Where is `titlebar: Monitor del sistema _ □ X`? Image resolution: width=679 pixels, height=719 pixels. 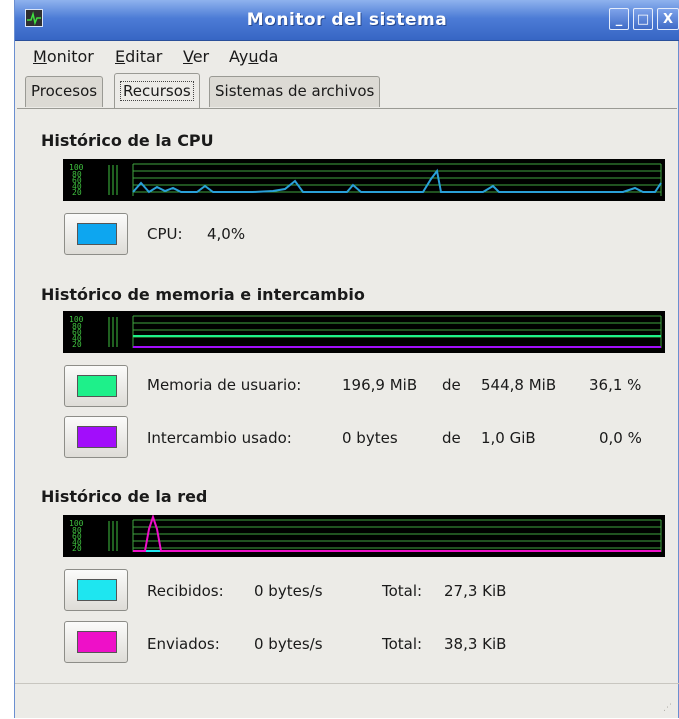 titlebar: Monitor del sistema _ □ X is located at coordinates (347, 20).